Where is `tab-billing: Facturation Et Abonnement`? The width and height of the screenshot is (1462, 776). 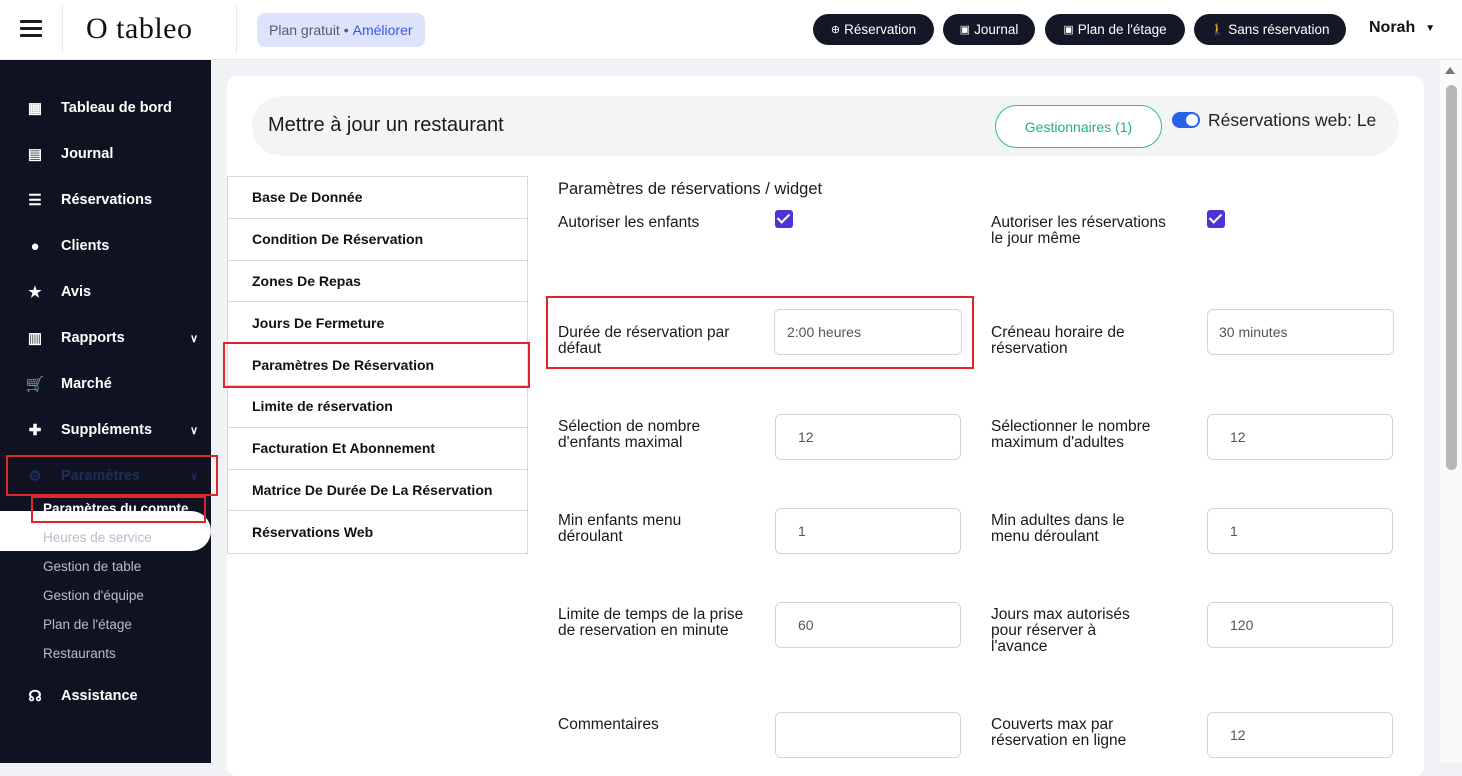 tab-billing: Facturation Et Abonnement is located at coordinates (377, 448).